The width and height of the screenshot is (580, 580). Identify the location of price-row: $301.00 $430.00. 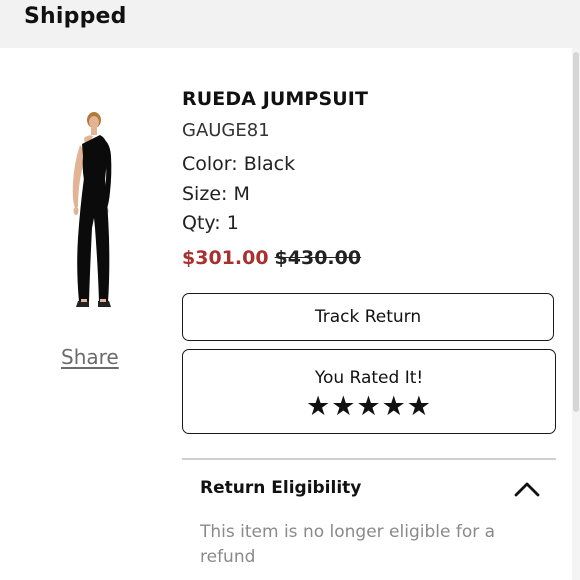
(271, 258).